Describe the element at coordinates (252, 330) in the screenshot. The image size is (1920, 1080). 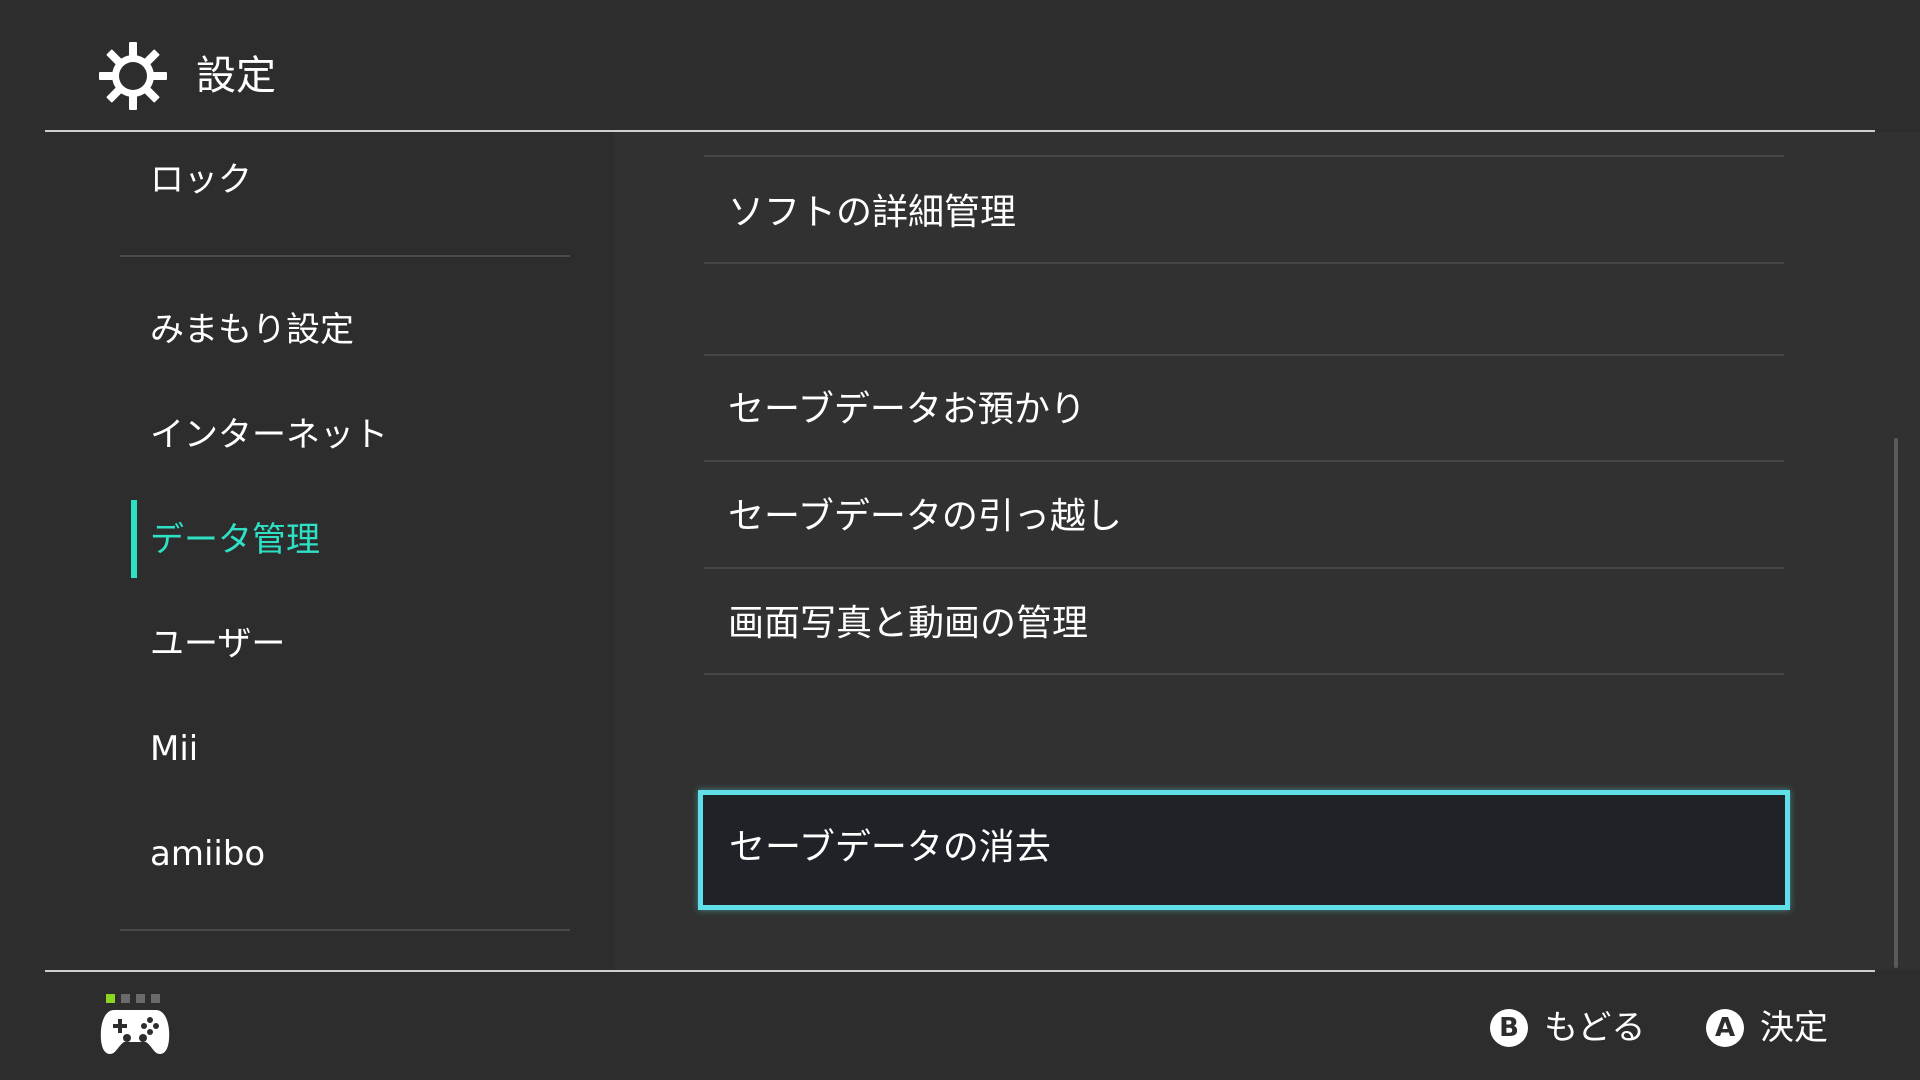
I see `sidebar-item-parental-controls: みまもり設定` at that location.